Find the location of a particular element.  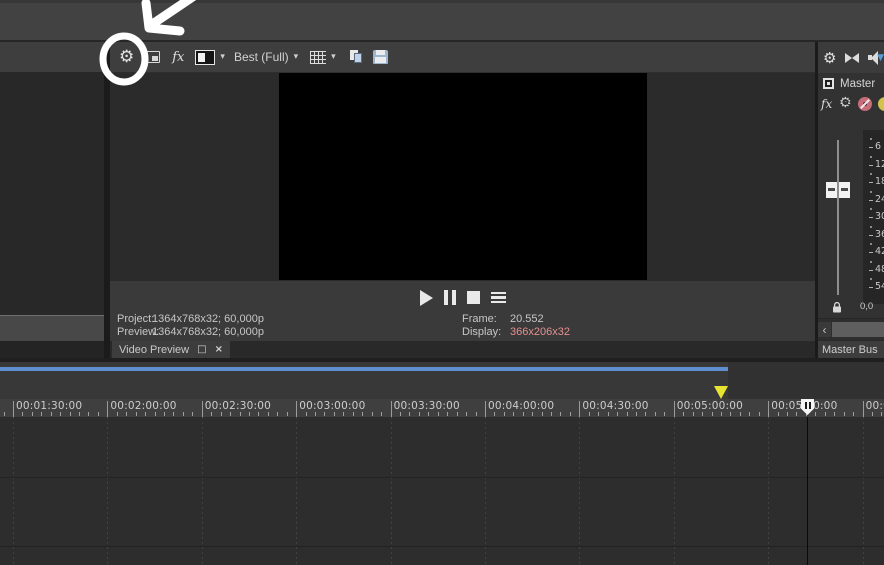

mixer-settings-gear-icon: ⚙ is located at coordinates (829, 58).